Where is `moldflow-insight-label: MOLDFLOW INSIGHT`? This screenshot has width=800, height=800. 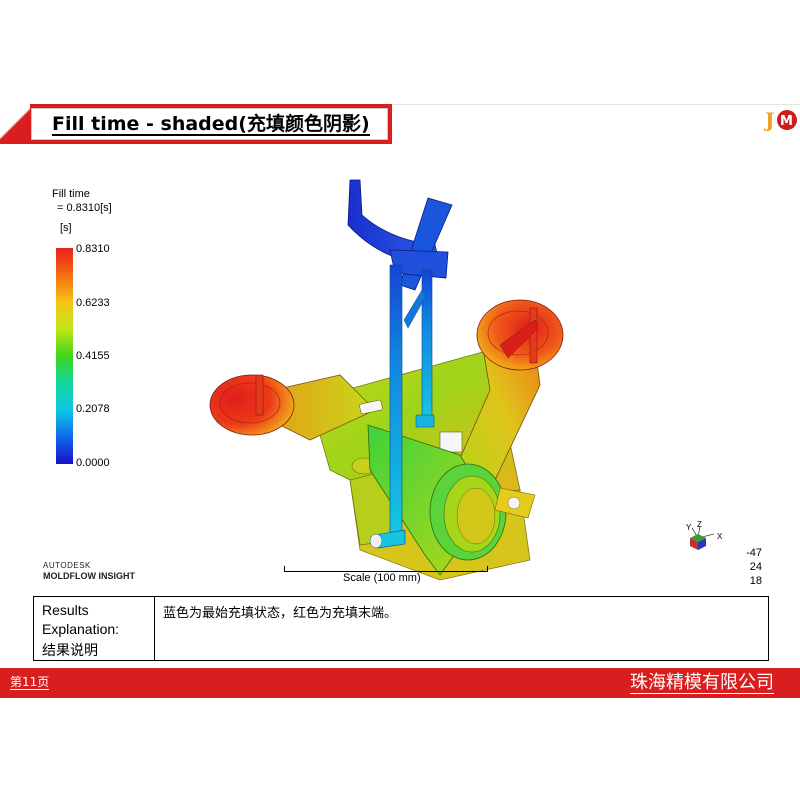 moldflow-insight-label: MOLDFLOW INSIGHT is located at coordinates (89, 576).